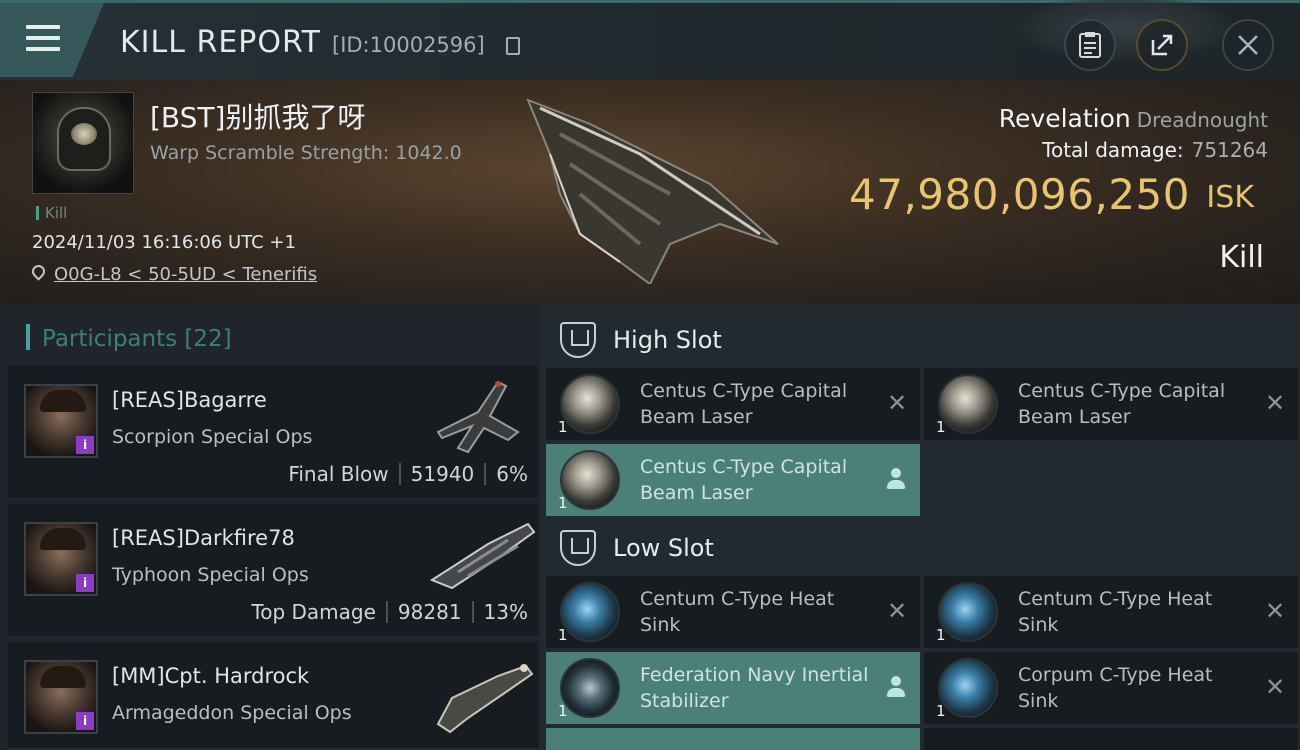 This screenshot has height=750, width=1300. Describe the element at coordinates (1019, 194) in the screenshot. I see `isk-value: 47,980,096,250` at that location.